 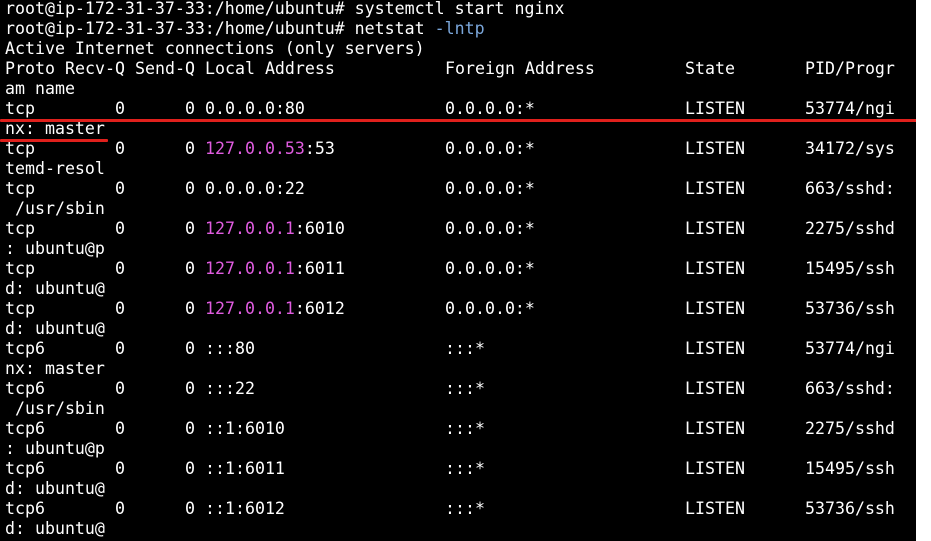 I want to click on row-local-port: ::1:6012, so click(x=245, y=508).